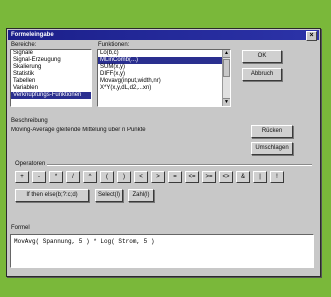 Image resolution: width=331 pixels, height=297 pixels. Describe the element at coordinates (73, 177) in the screenshot. I see `operator-button: /` at that location.